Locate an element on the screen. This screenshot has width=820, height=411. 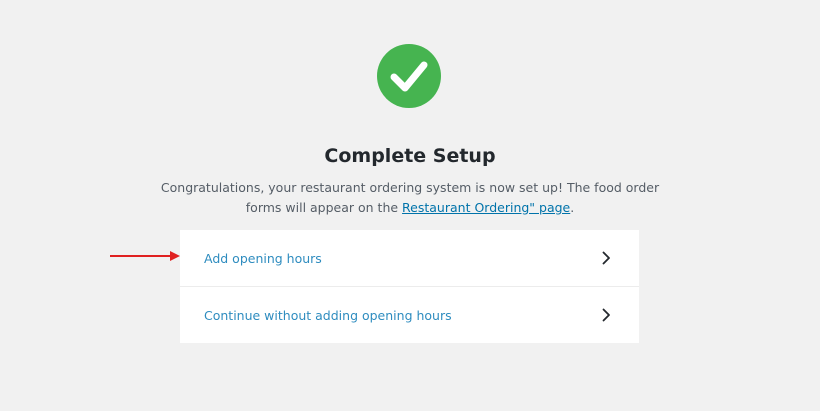
add-opening-hours-option: Add opening hours is located at coordinates (409, 258).